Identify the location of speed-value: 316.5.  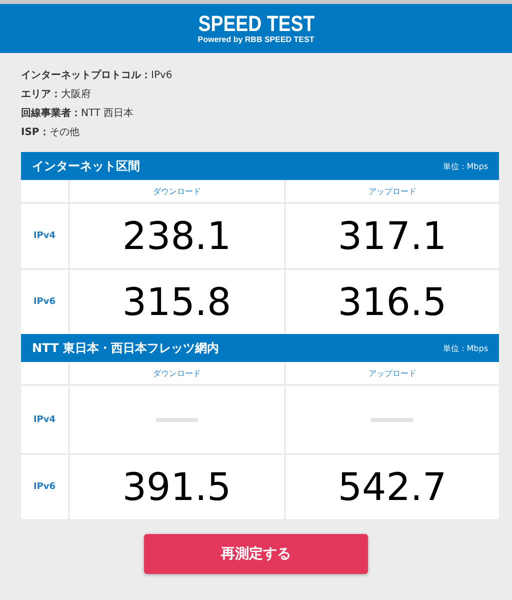
(392, 302).